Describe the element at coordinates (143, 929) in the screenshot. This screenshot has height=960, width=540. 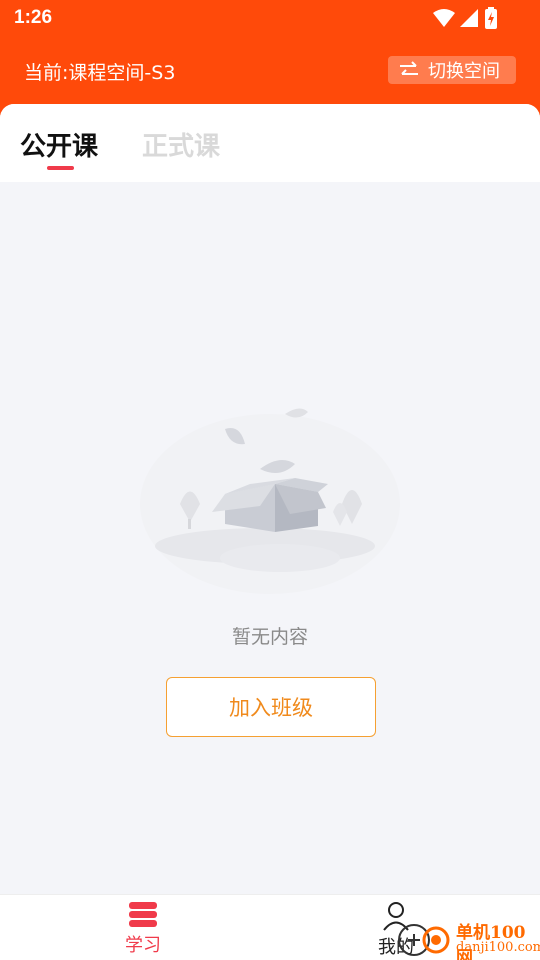
I see `nav-item-study: 学习` at that location.